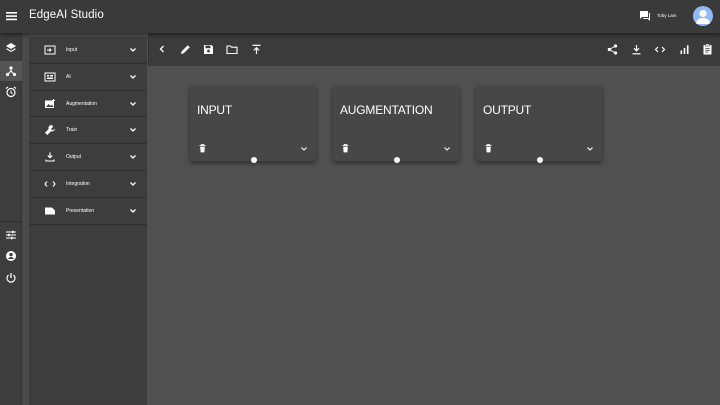 The image size is (720, 405). I want to click on save-button, so click(208, 49).